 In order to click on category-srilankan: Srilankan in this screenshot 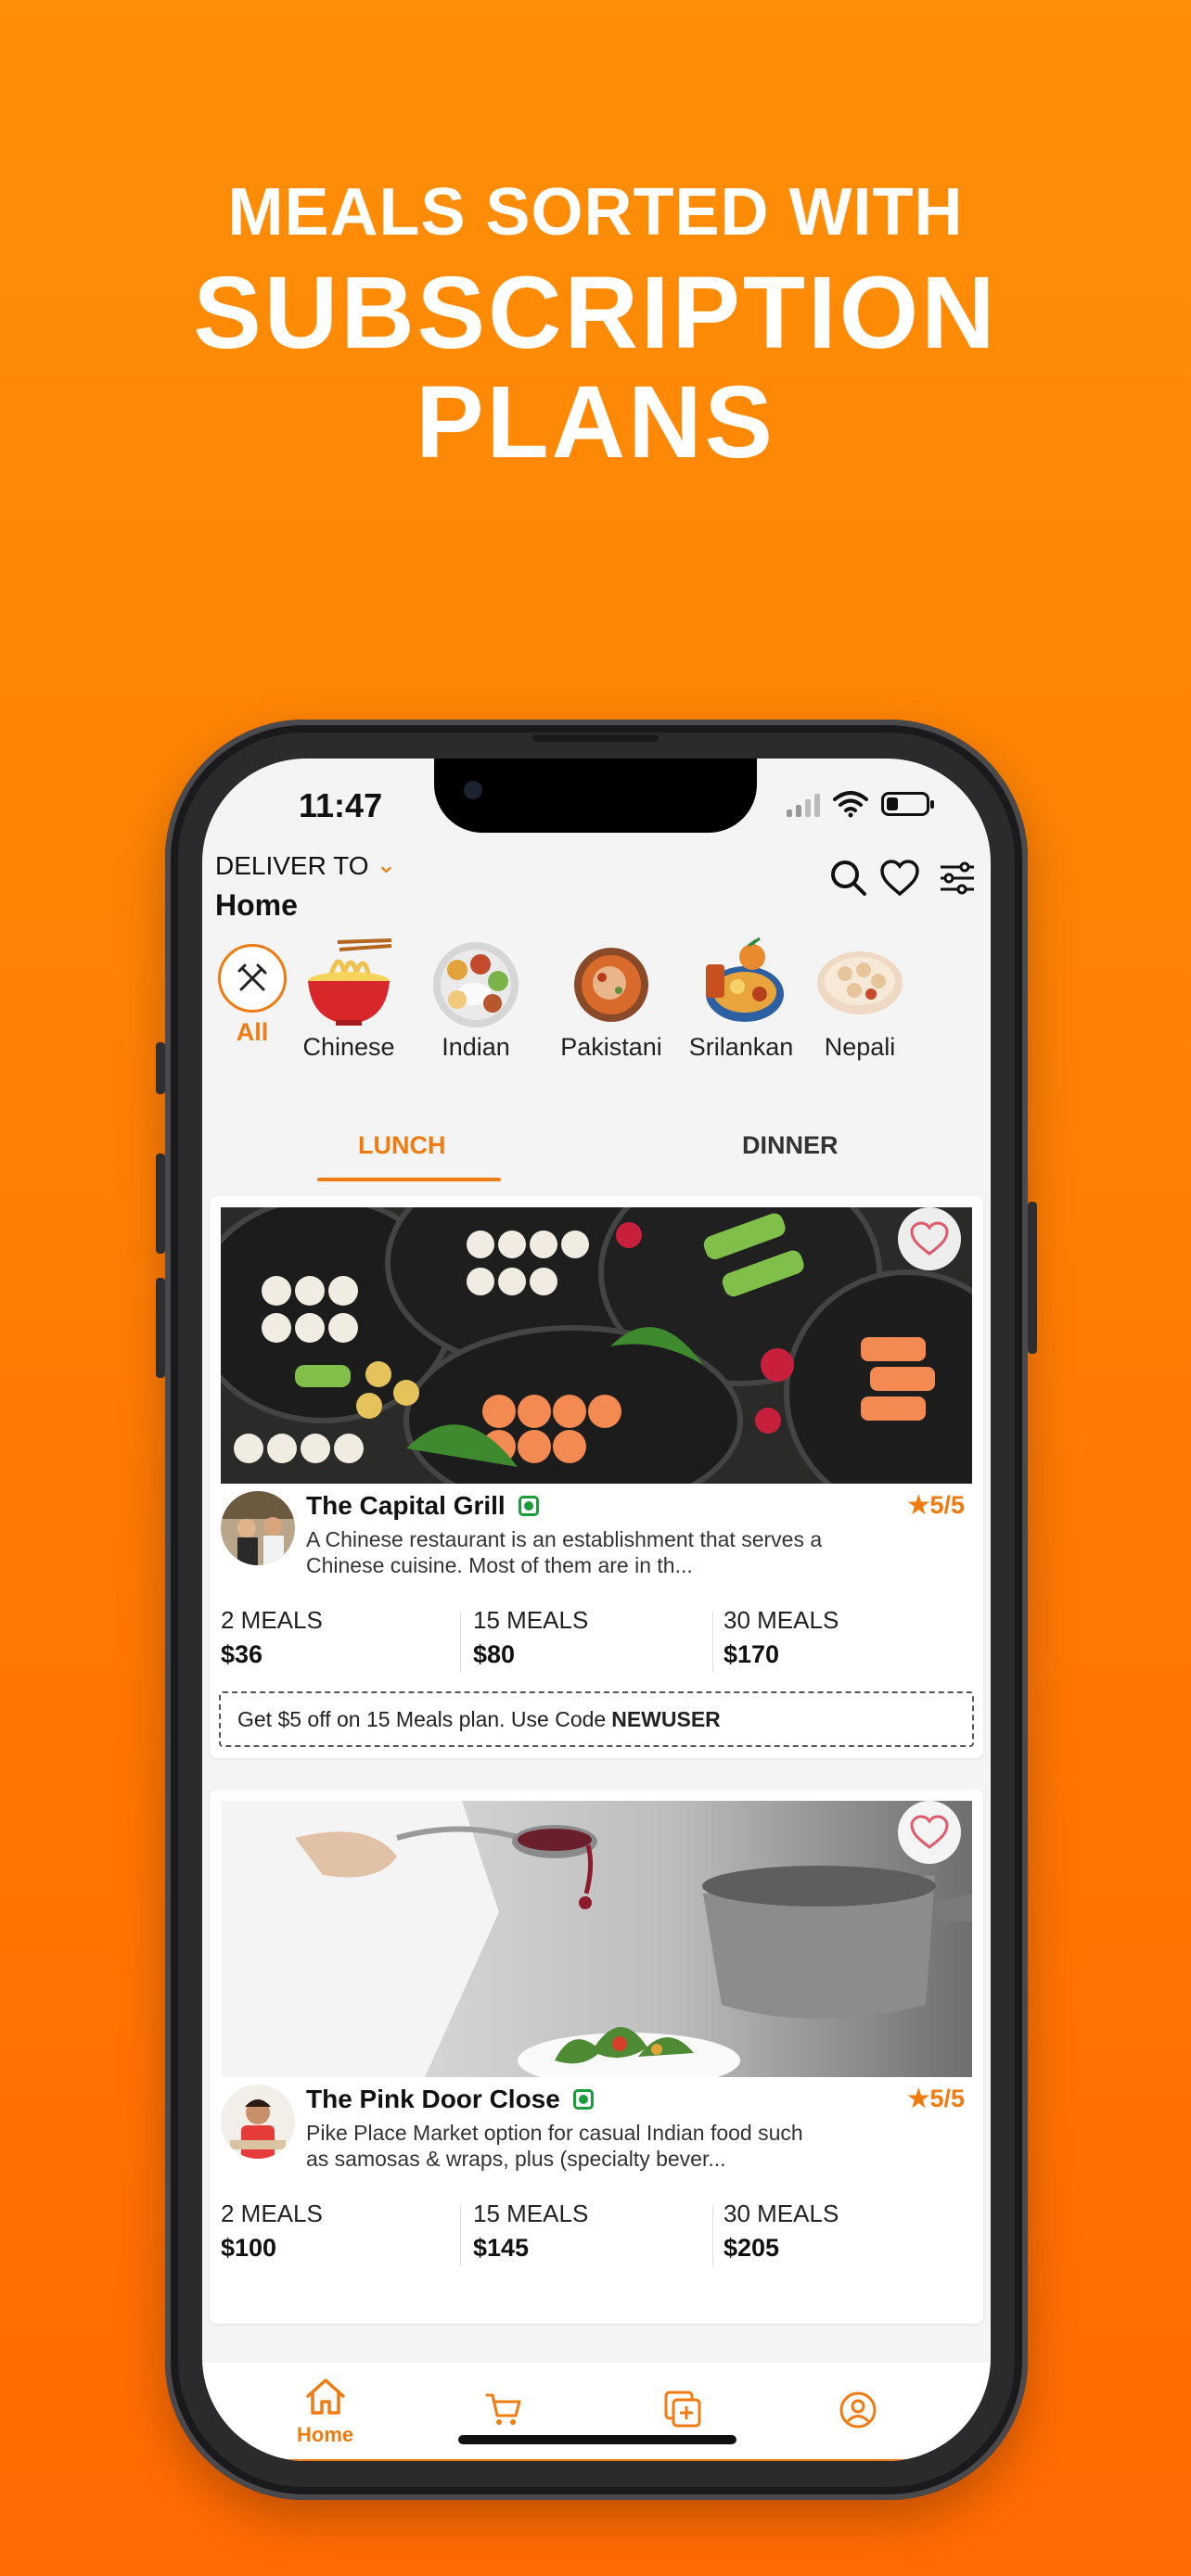, I will do `click(741, 999)`.